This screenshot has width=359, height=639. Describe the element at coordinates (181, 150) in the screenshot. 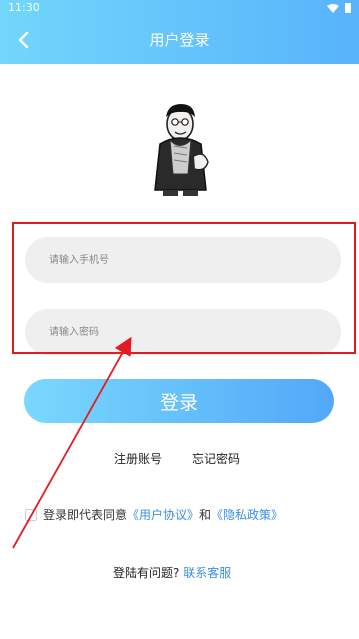

I see `avatar-illustration` at that location.